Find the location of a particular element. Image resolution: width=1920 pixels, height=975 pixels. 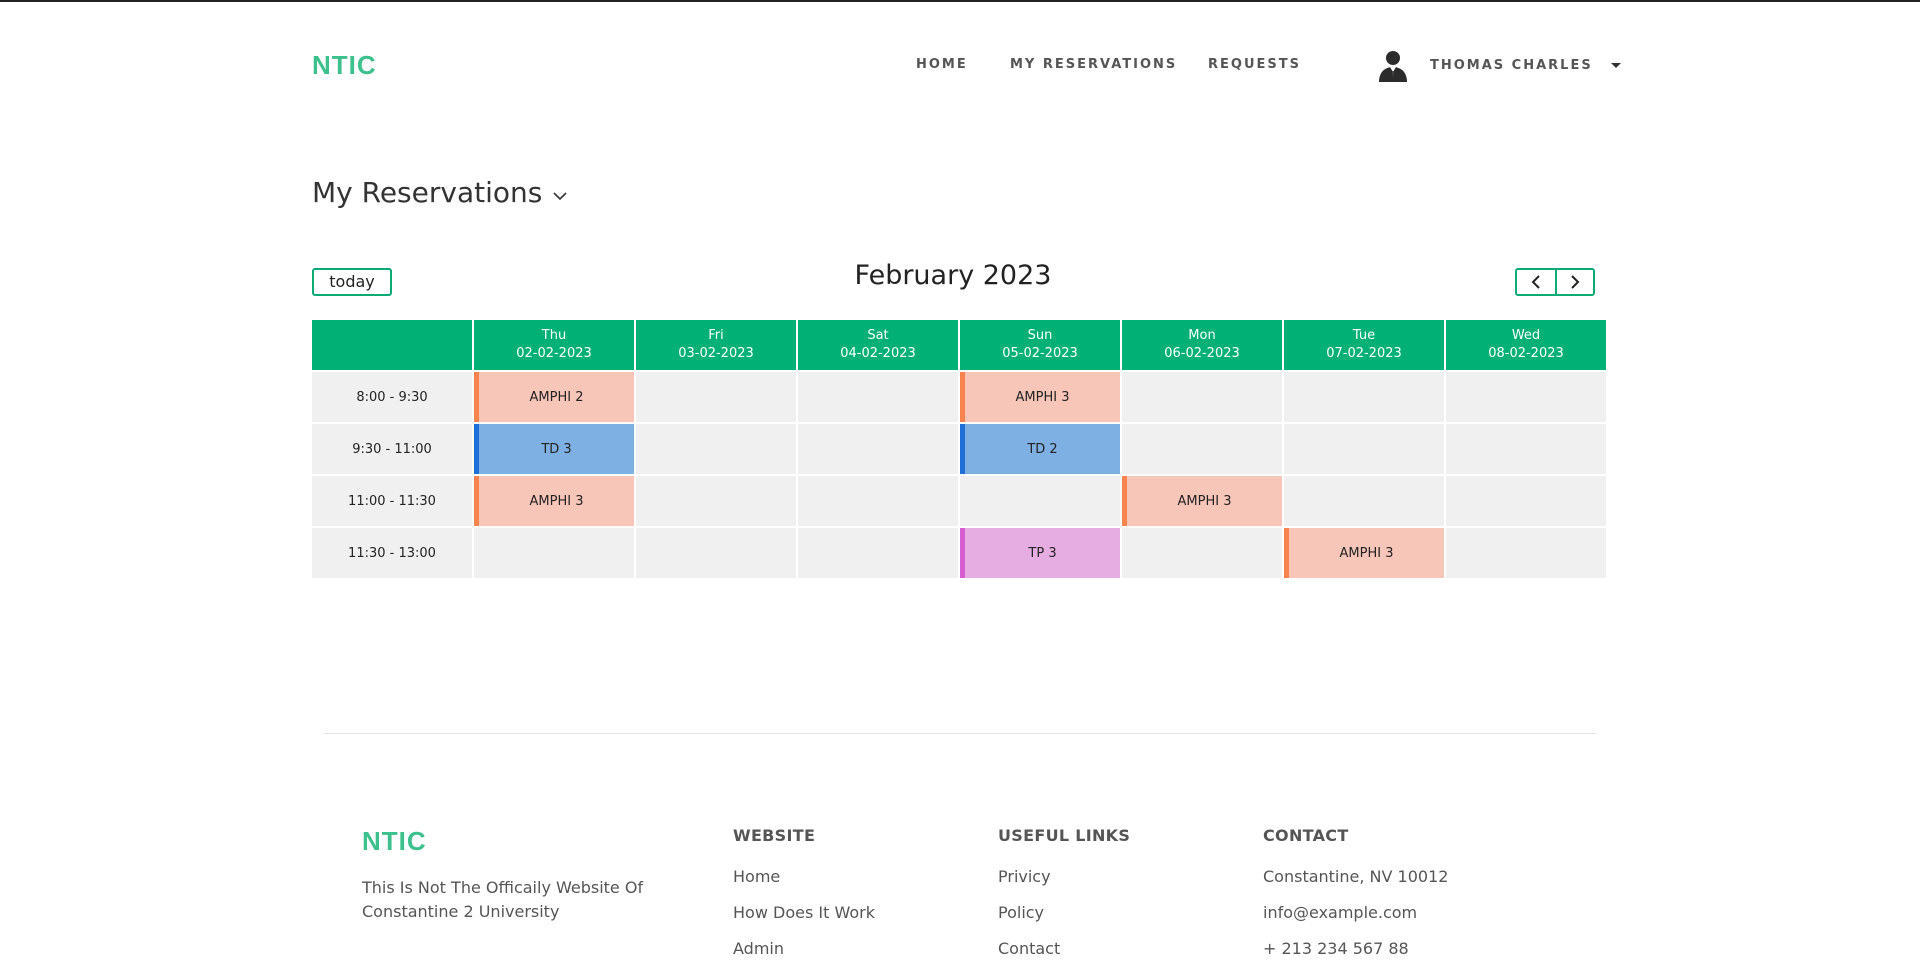

calendar-corner is located at coordinates (392, 345).